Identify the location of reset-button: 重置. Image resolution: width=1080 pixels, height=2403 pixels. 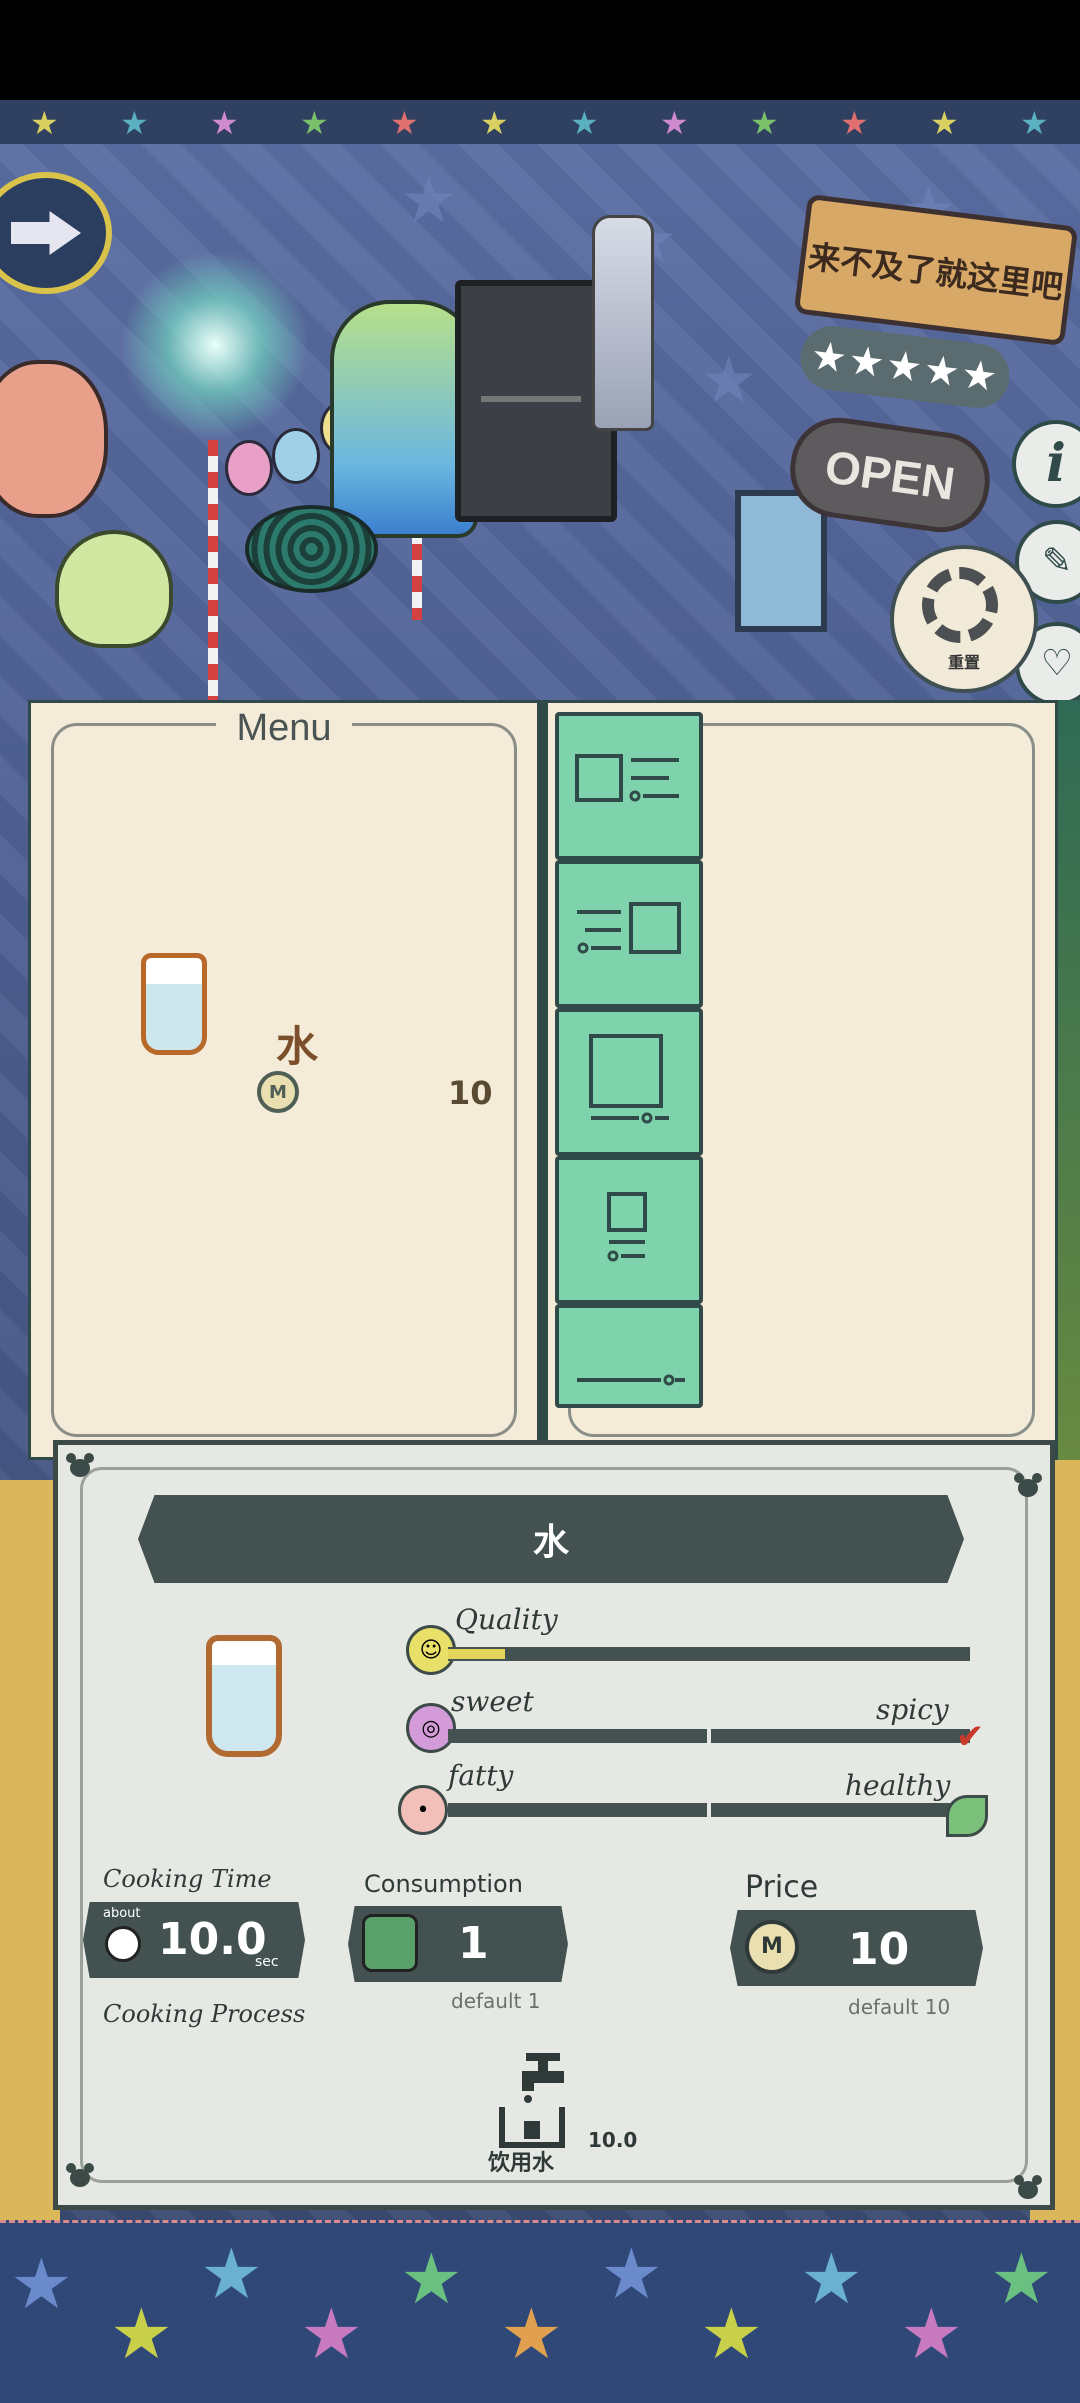
(964, 619).